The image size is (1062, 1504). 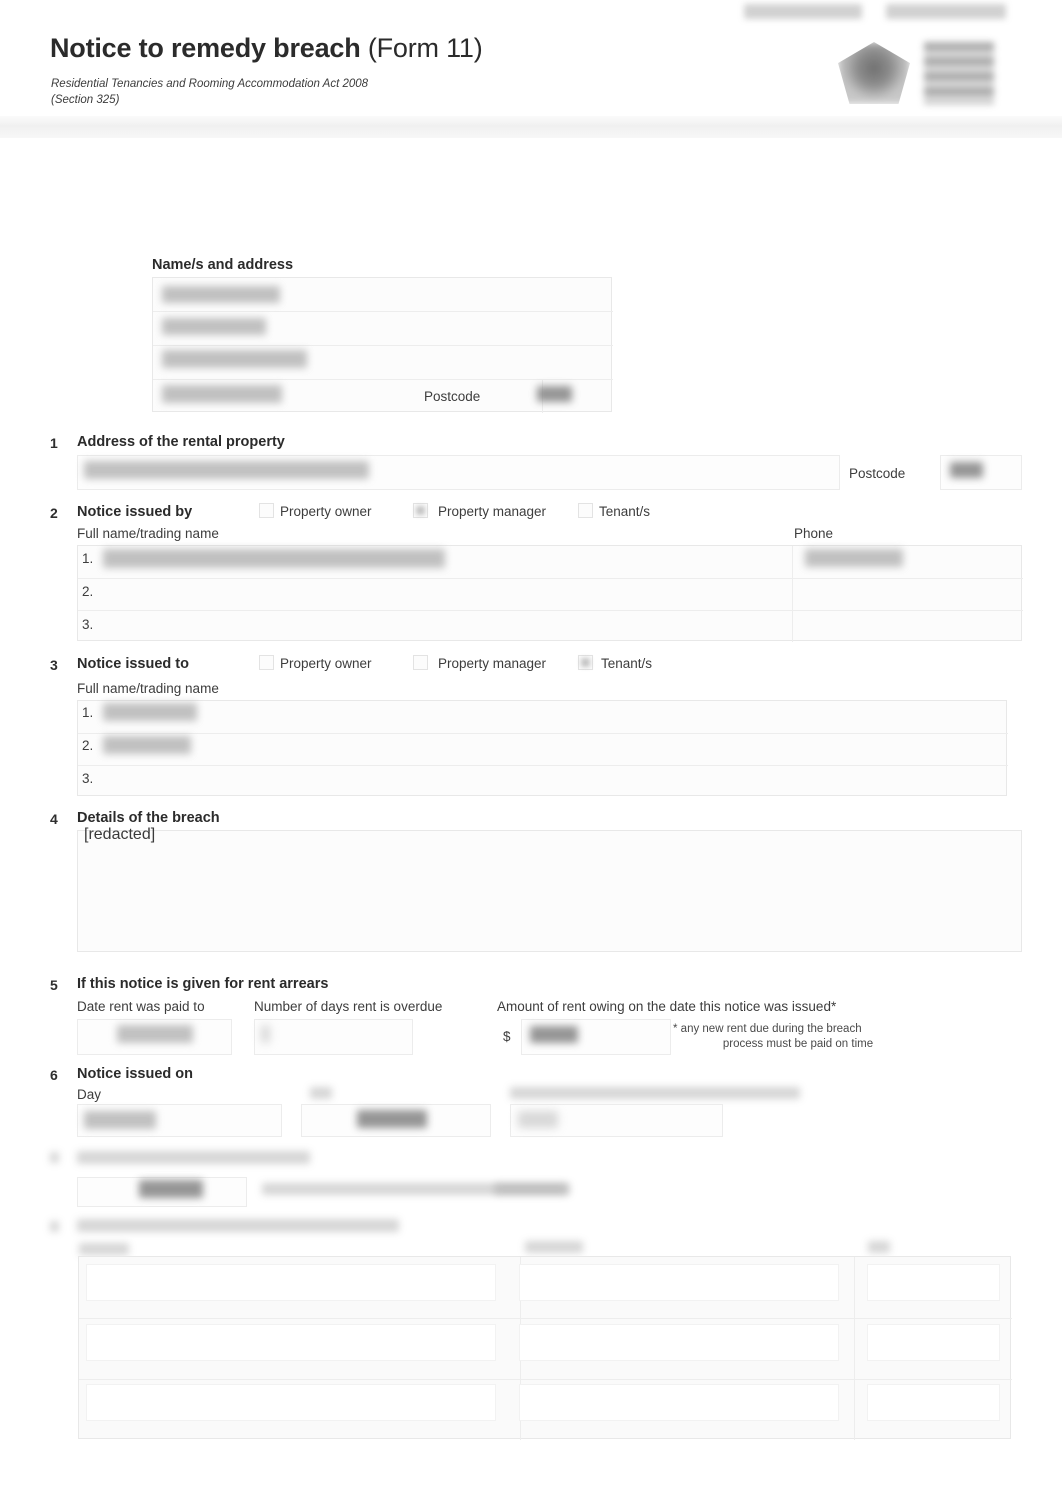 What do you see at coordinates (135, 512) in the screenshot?
I see `section-2-title: Notice issued by` at bounding box center [135, 512].